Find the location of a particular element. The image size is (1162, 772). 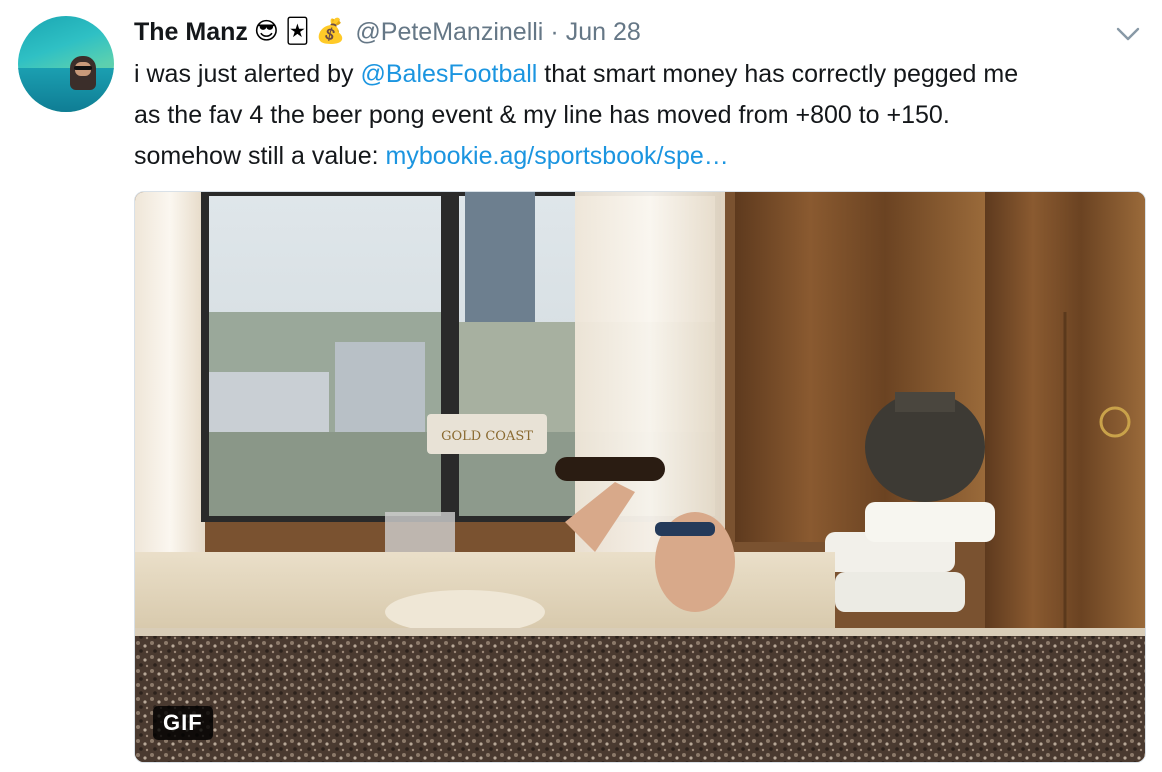

tweet-header: The Manz 😎 🃏 💰 @PeteManzinelli · Jun 28 is located at coordinates (387, 32).